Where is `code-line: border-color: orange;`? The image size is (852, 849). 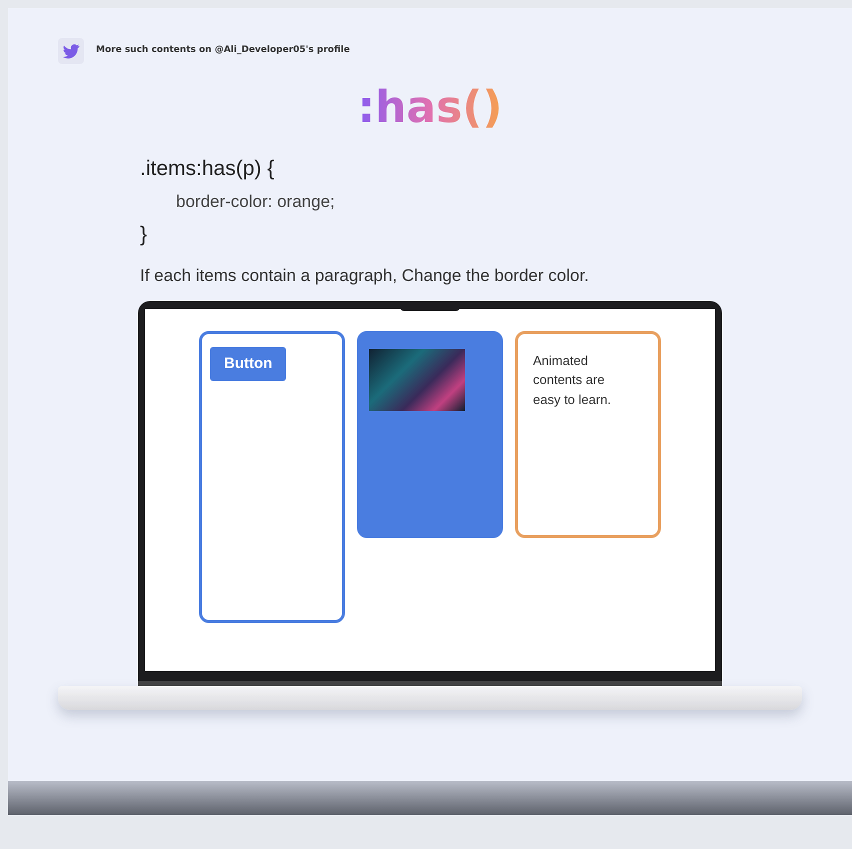
code-line: border-color: orange; is located at coordinates (255, 201).